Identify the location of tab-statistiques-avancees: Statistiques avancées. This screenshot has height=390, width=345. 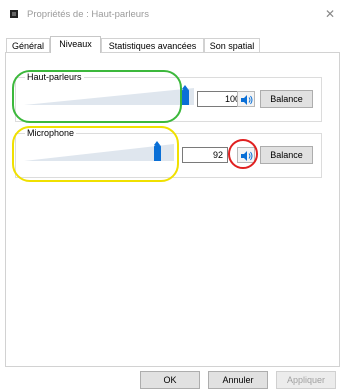
(152, 45).